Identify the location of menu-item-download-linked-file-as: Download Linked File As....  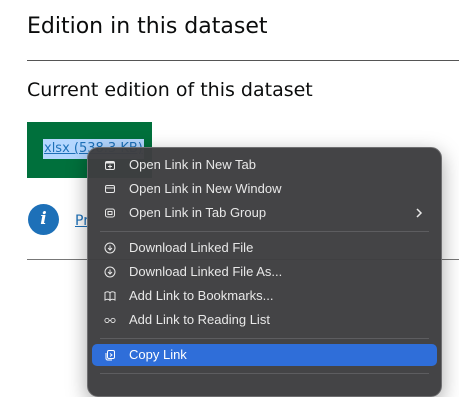
(264, 272).